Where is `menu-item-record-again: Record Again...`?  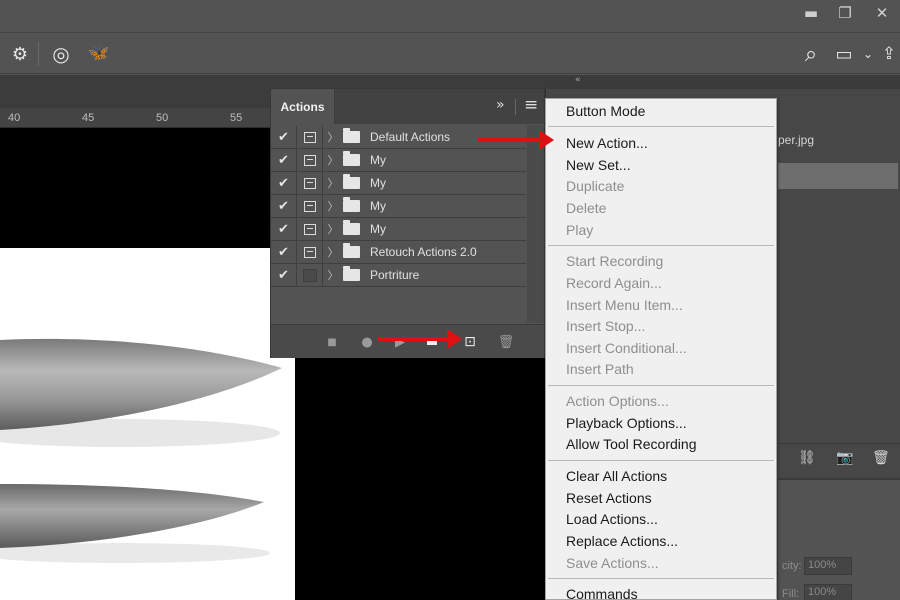 menu-item-record-again: Record Again... is located at coordinates (614, 283).